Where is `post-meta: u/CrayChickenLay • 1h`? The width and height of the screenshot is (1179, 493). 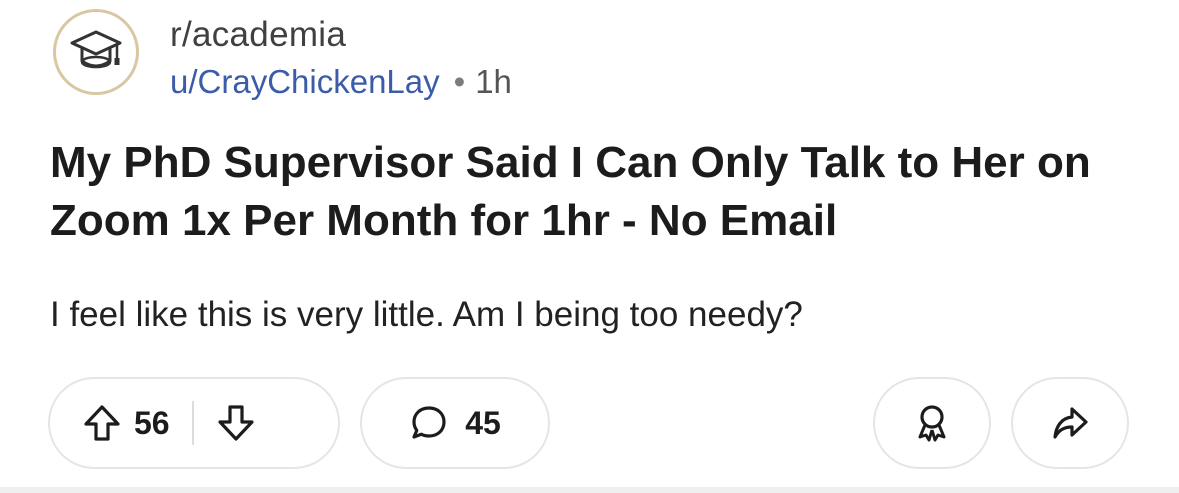
post-meta: u/CrayChickenLay • 1h is located at coordinates (341, 82).